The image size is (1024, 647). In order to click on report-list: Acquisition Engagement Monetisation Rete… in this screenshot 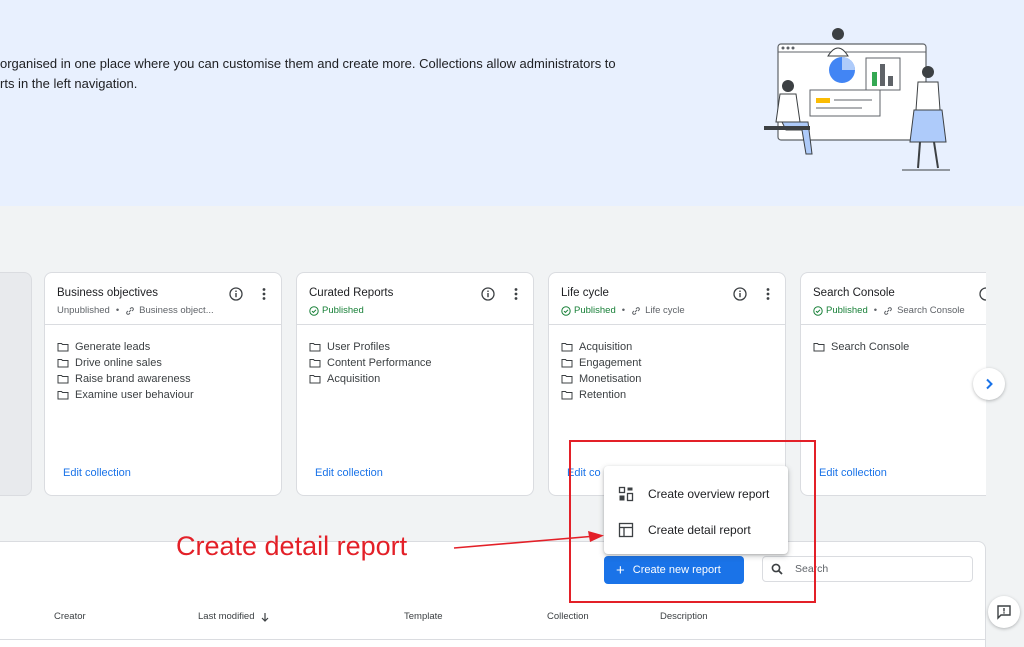, I will do `click(667, 364)`.